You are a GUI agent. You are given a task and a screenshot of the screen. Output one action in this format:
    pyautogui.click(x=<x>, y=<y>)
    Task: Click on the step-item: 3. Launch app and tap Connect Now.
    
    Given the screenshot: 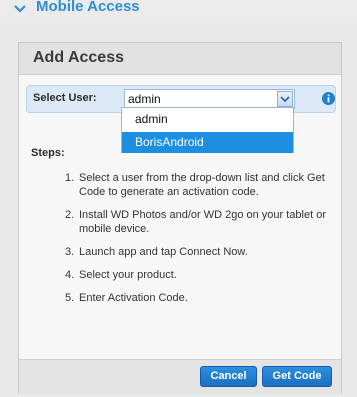 What is the action you would take?
    pyautogui.click(x=197, y=252)
    